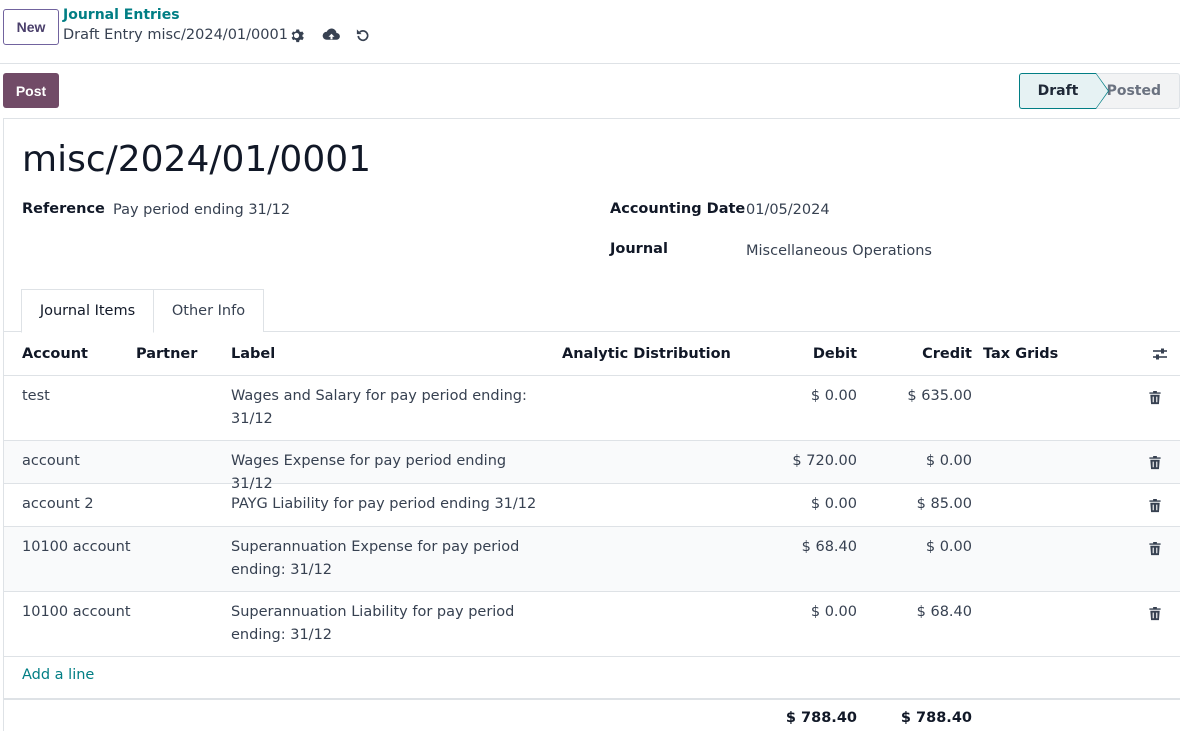  Describe the element at coordinates (824, 461) in the screenshot. I see `cell-debit: $ 720.00` at that location.